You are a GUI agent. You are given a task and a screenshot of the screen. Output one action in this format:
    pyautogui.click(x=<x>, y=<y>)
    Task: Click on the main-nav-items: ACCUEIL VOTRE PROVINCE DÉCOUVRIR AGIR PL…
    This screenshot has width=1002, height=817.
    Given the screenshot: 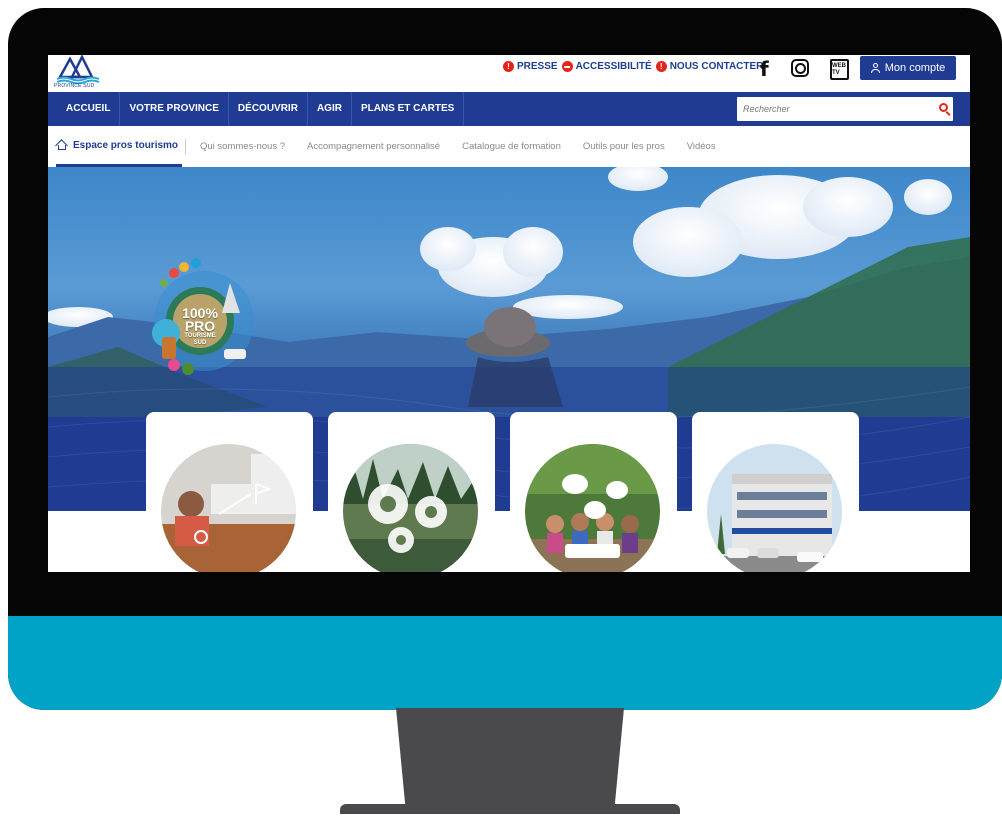 What is the action you would take?
    pyautogui.click(x=261, y=109)
    